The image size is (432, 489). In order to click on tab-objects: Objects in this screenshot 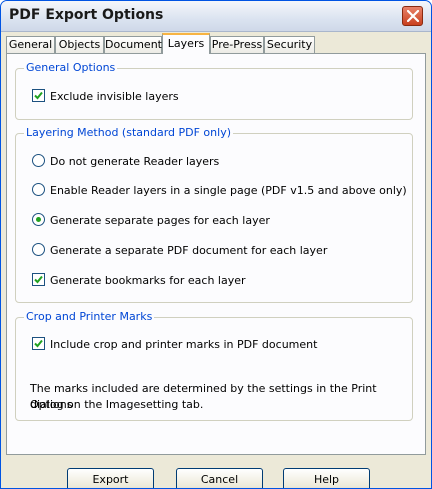, I will do `click(79, 44)`.